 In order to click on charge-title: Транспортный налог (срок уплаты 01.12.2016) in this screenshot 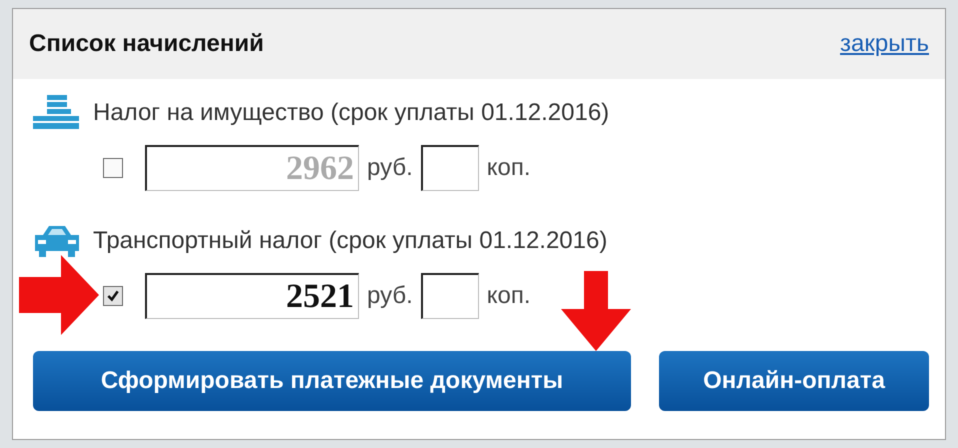, I will do `click(350, 241)`.